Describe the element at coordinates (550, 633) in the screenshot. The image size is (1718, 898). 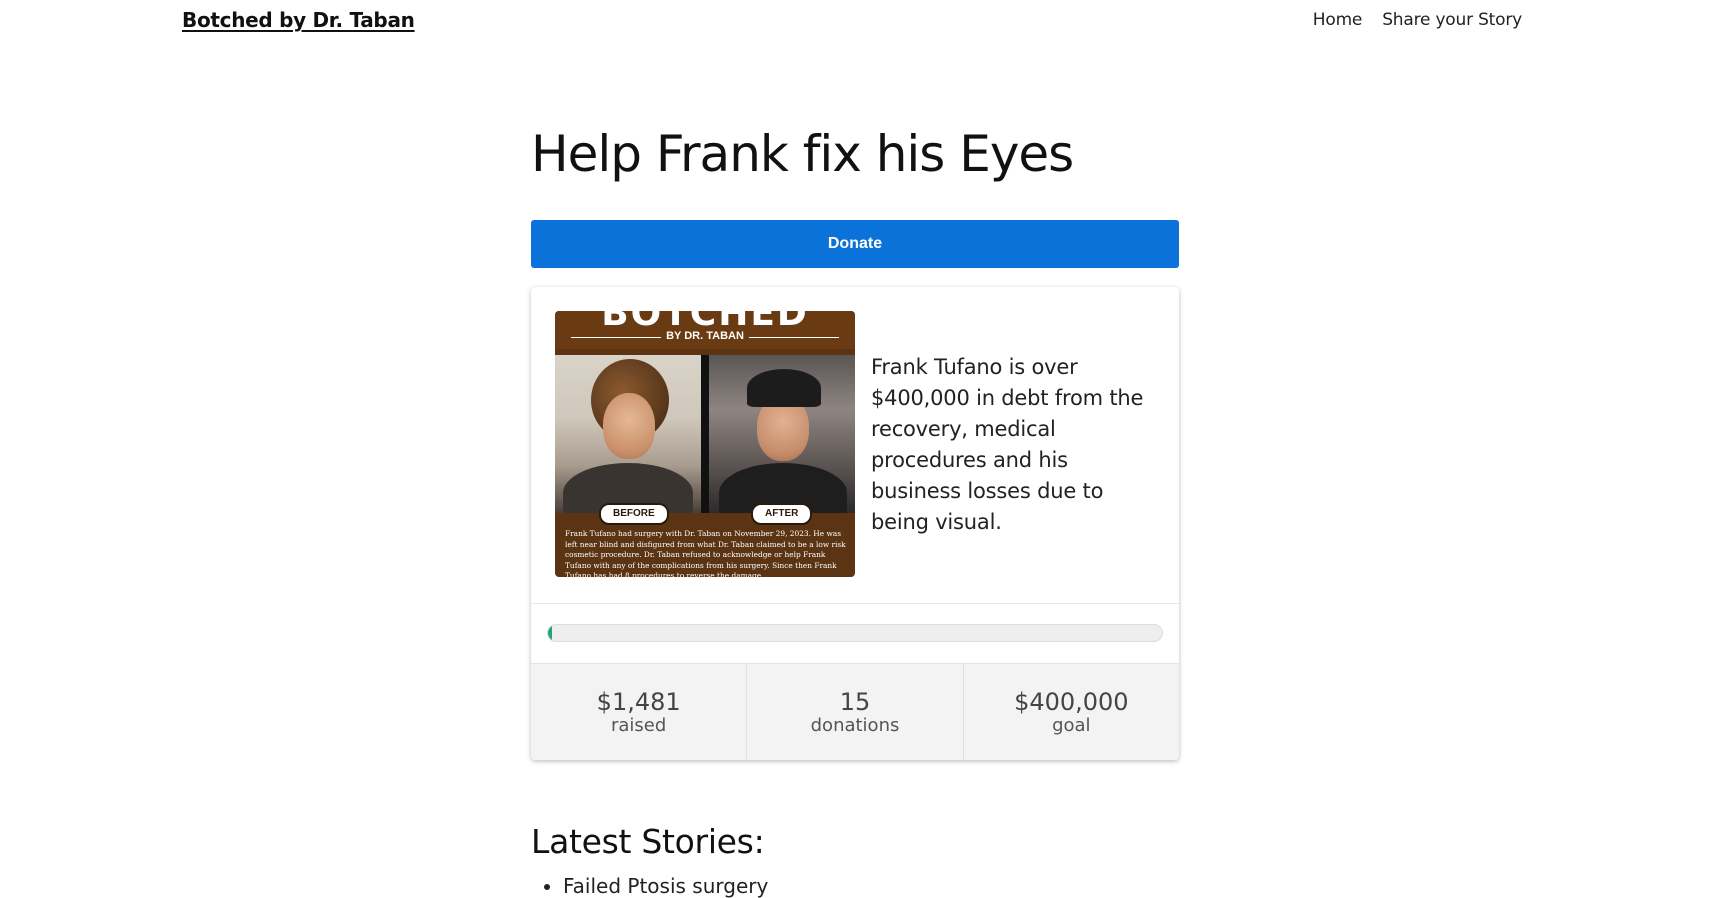
I see `progress-fill` at that location.